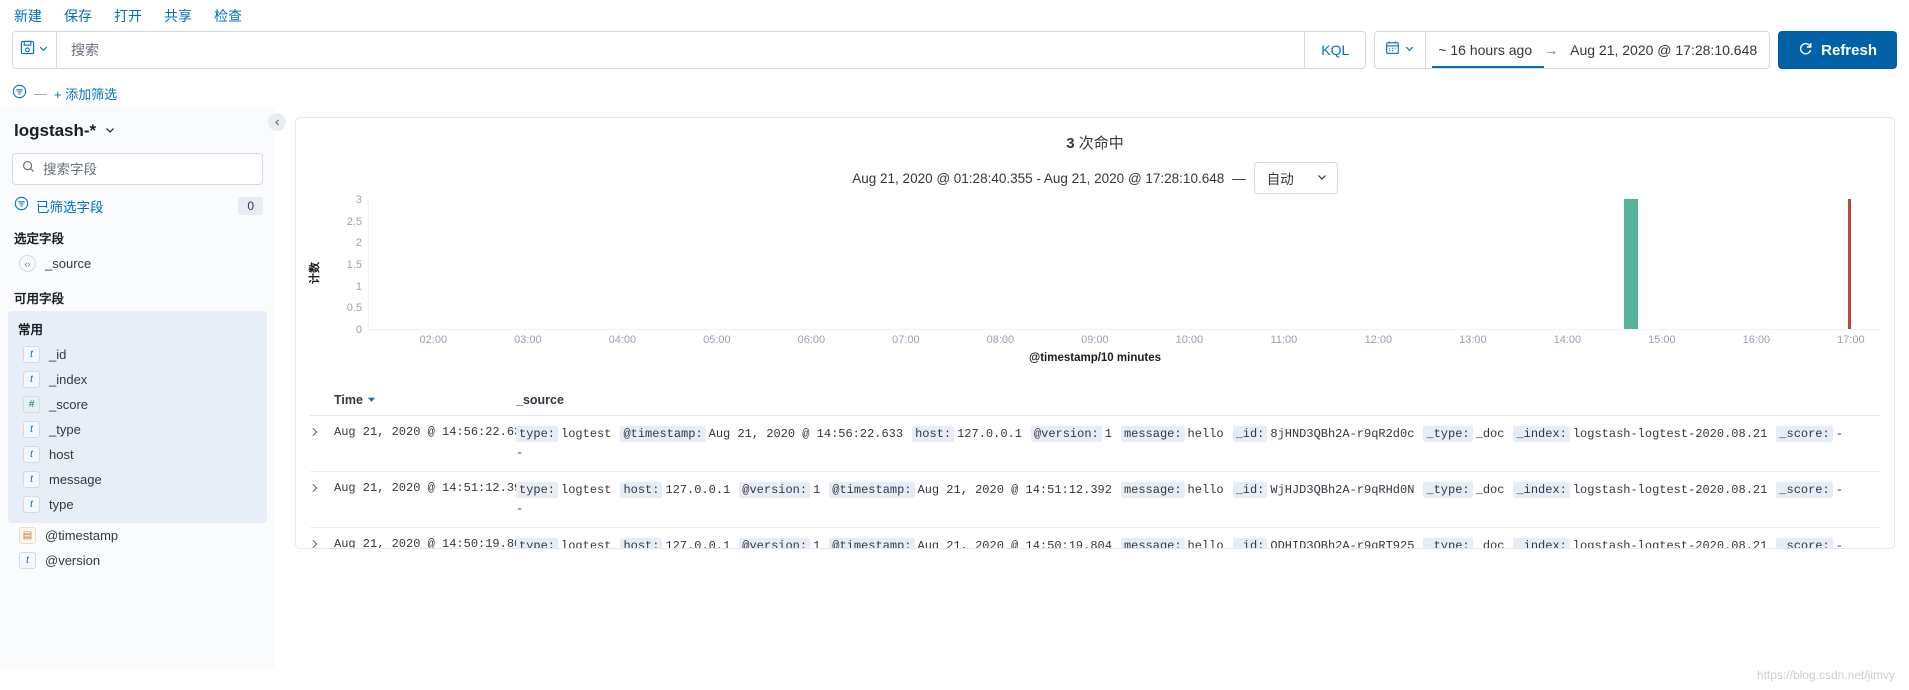 The height and width of the screenshot is (690, 1909). I want to click on available-fields-title: 可用字段, so click(39, 299).